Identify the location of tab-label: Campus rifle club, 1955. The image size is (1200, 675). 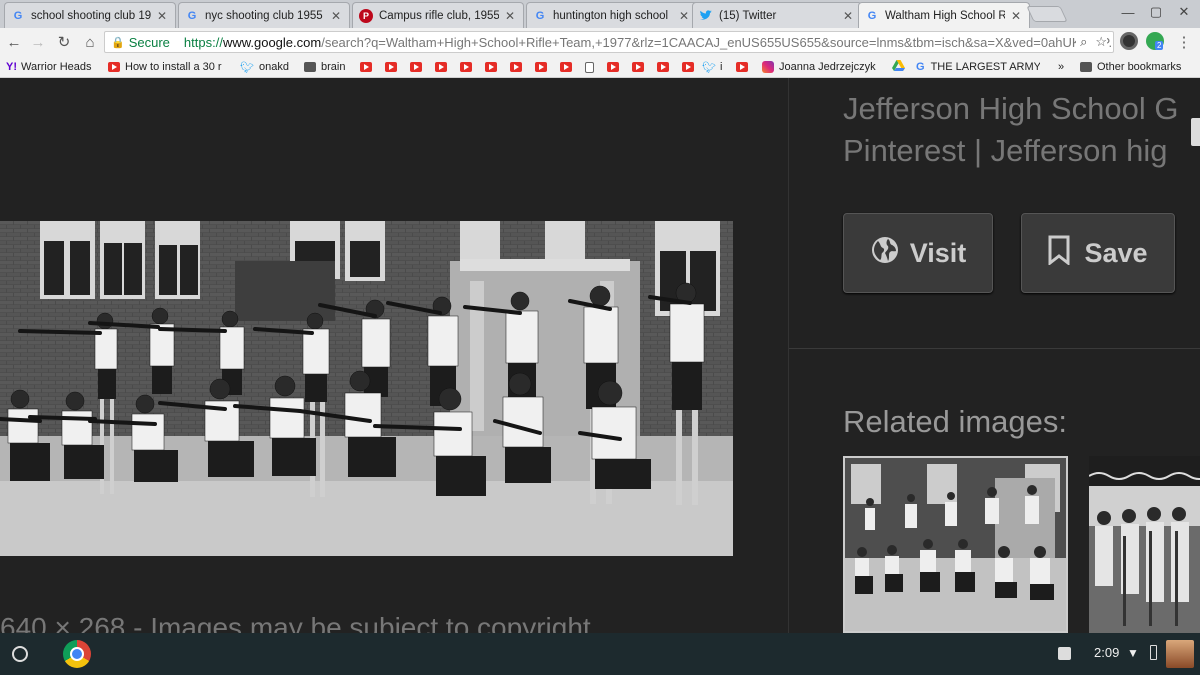
(439, 15).